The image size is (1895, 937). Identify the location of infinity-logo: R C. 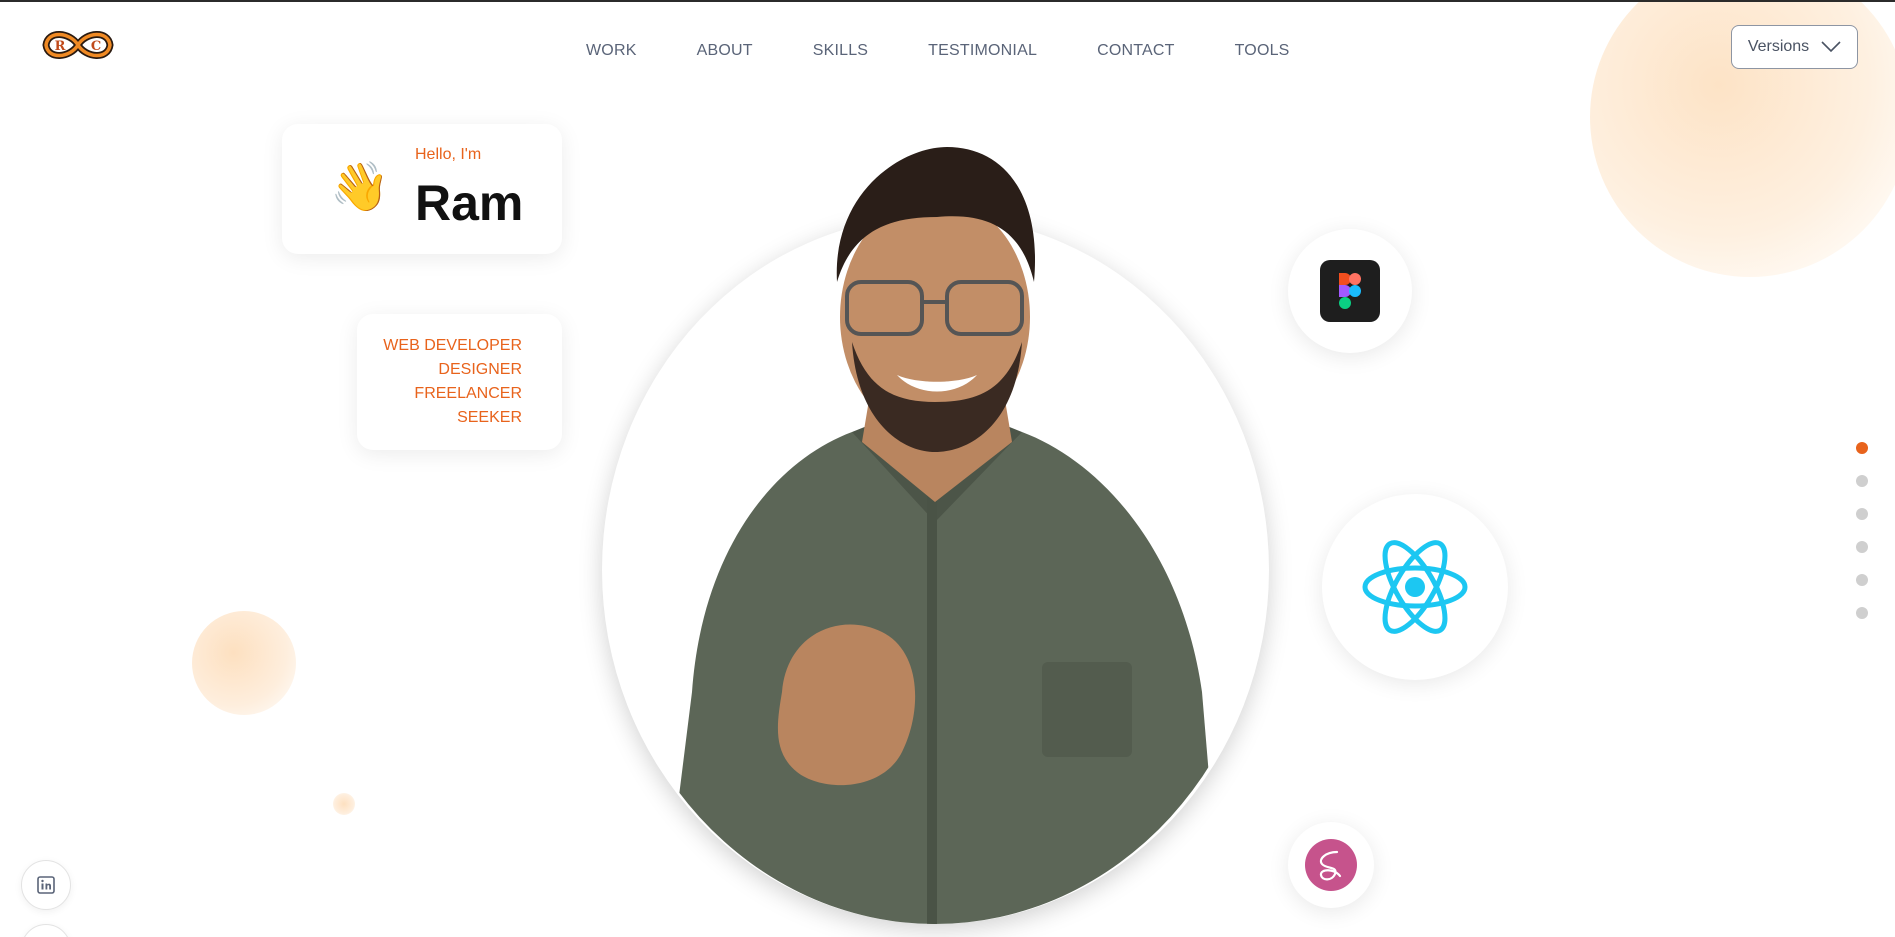
(78, 45).